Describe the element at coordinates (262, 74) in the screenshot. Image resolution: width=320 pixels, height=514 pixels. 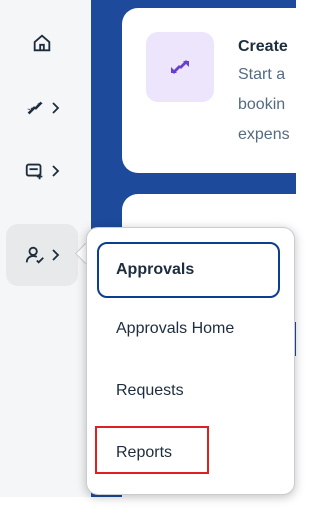
I see `card-description-line: Start a` at that location.